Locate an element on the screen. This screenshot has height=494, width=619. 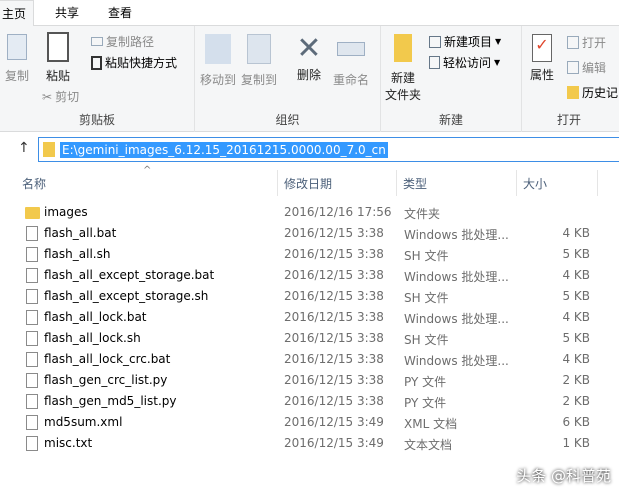
tab-share: 共享 is located at coordinates (67, 12).